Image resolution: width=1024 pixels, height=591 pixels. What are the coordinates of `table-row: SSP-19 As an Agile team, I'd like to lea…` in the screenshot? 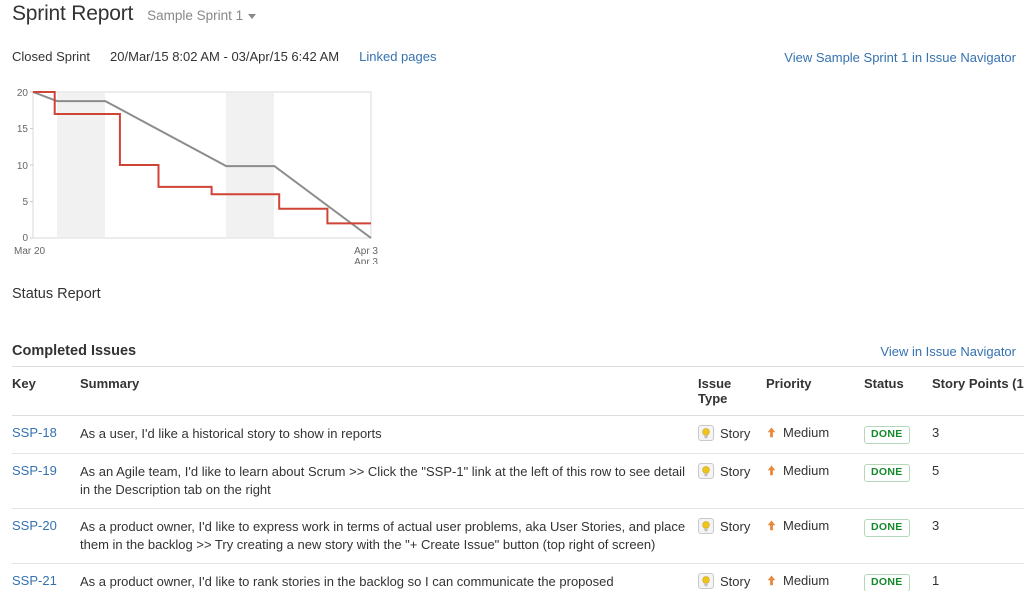 It's located at (518, 481).